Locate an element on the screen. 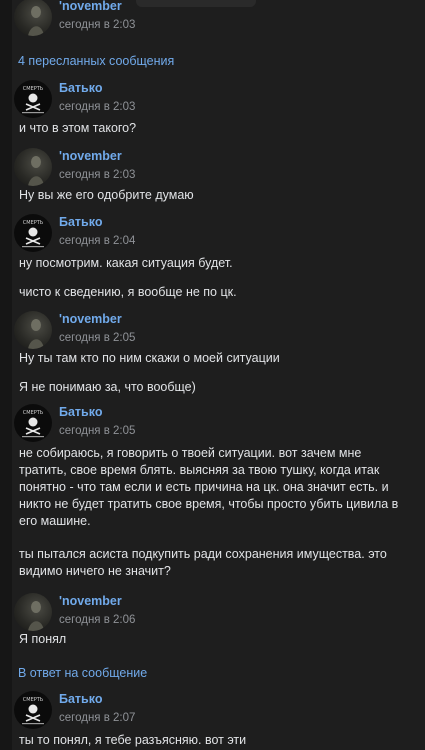 Image resolution: width=425 pixels, height=750 pixels. timestamp: сегодня в 2:07 is located at coordinates (97, 718).